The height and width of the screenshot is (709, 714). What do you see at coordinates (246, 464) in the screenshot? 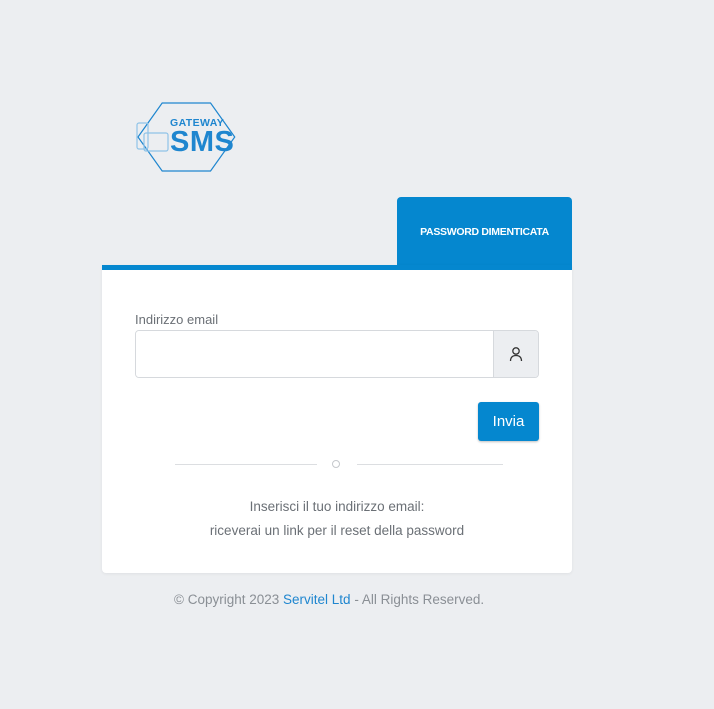
I see `divider-line-left` at bounding box center [246, 464].